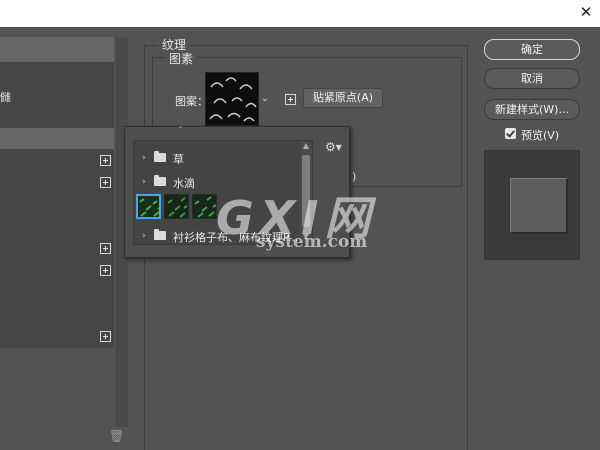 The width and height of the screenshot is (600, 450). What do you see at coordinates (532, 78) in the screenshot?
I see `cancel-button: 取消` at bounding box center [532, 78].